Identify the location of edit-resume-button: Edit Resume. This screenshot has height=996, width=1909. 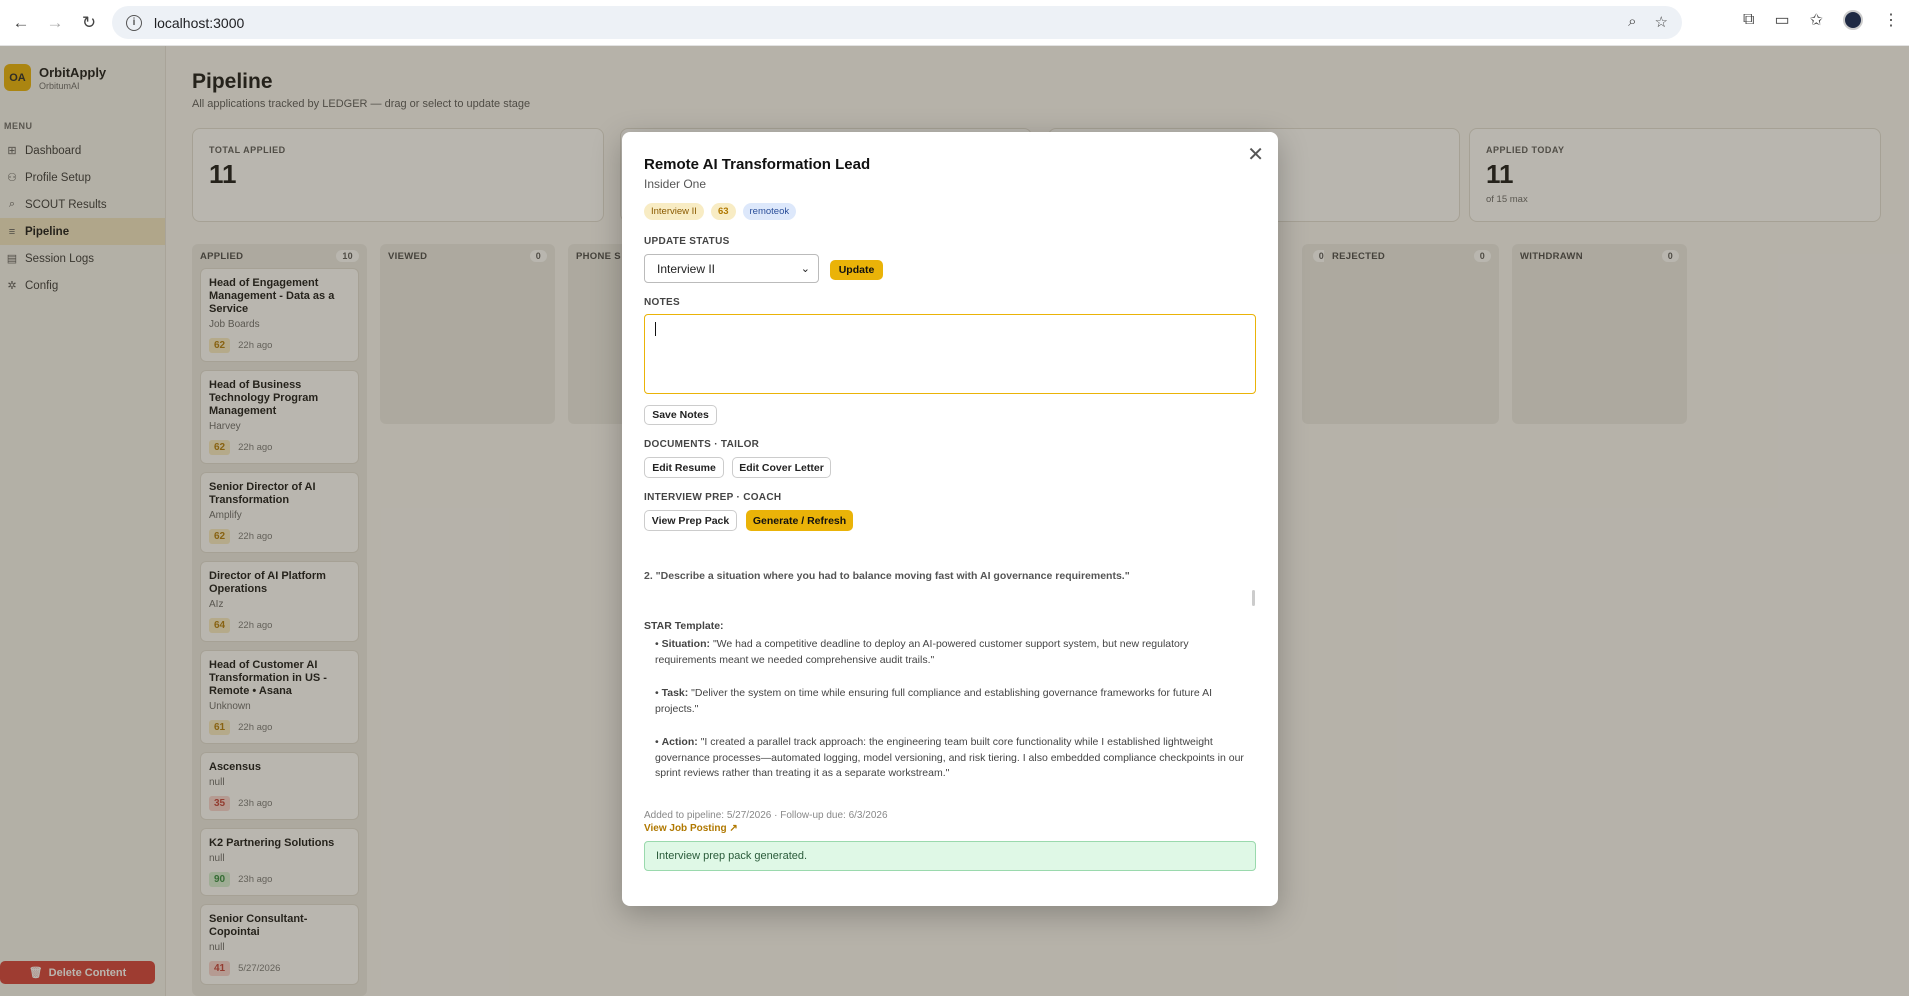
(684, 467).